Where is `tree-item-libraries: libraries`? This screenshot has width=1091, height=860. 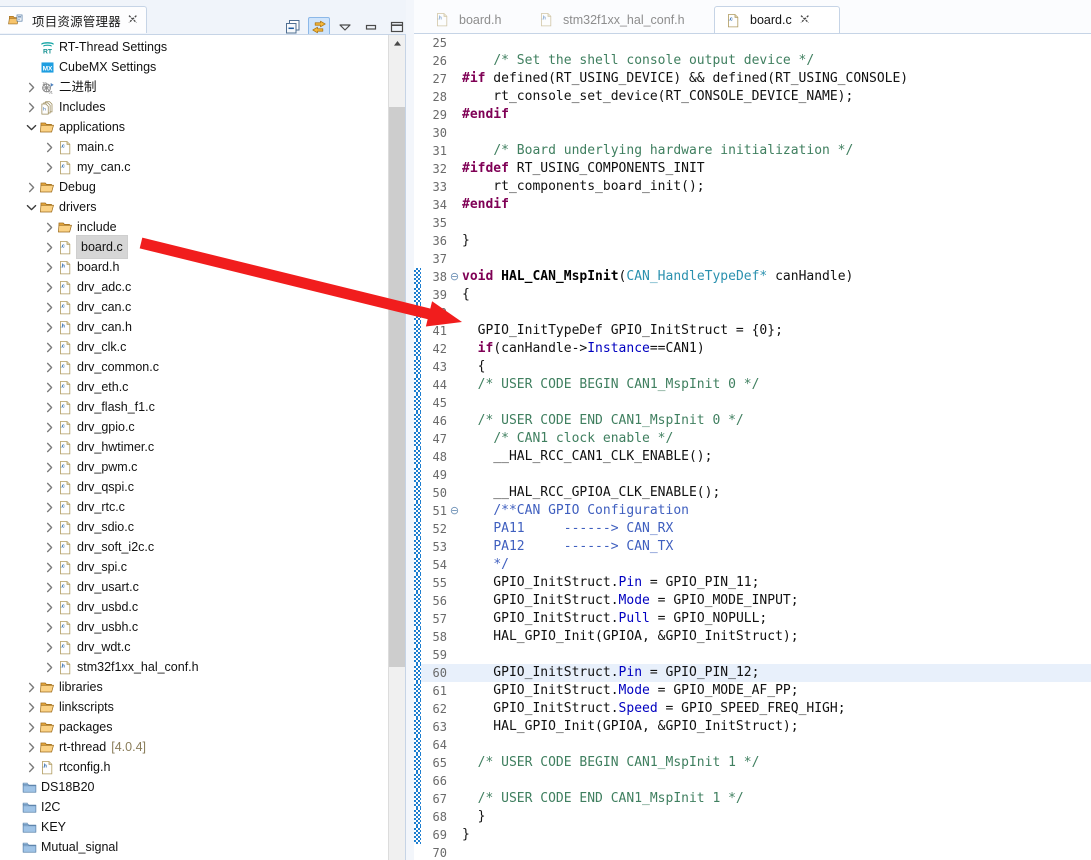 tree-item-libraries: libraries is located at coordinates (194, 687).